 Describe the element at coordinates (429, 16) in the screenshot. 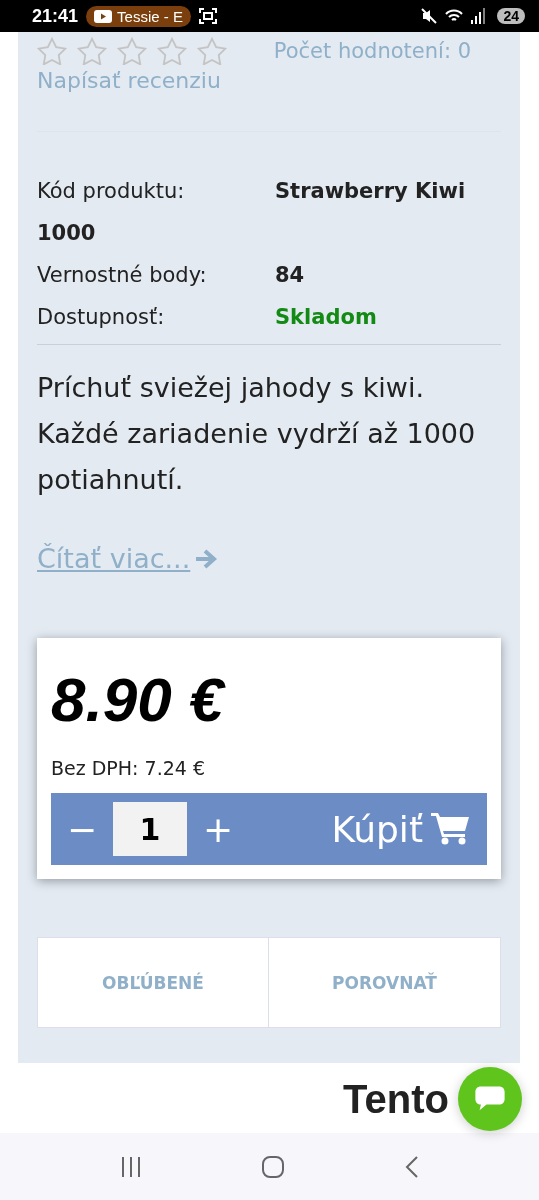

I see `mute-icon` at that location.